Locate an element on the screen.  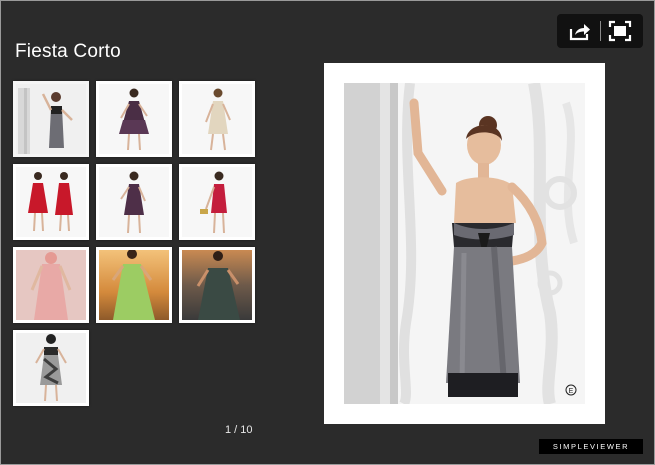
fullscreen-icon is located at coordinates (620, 31).